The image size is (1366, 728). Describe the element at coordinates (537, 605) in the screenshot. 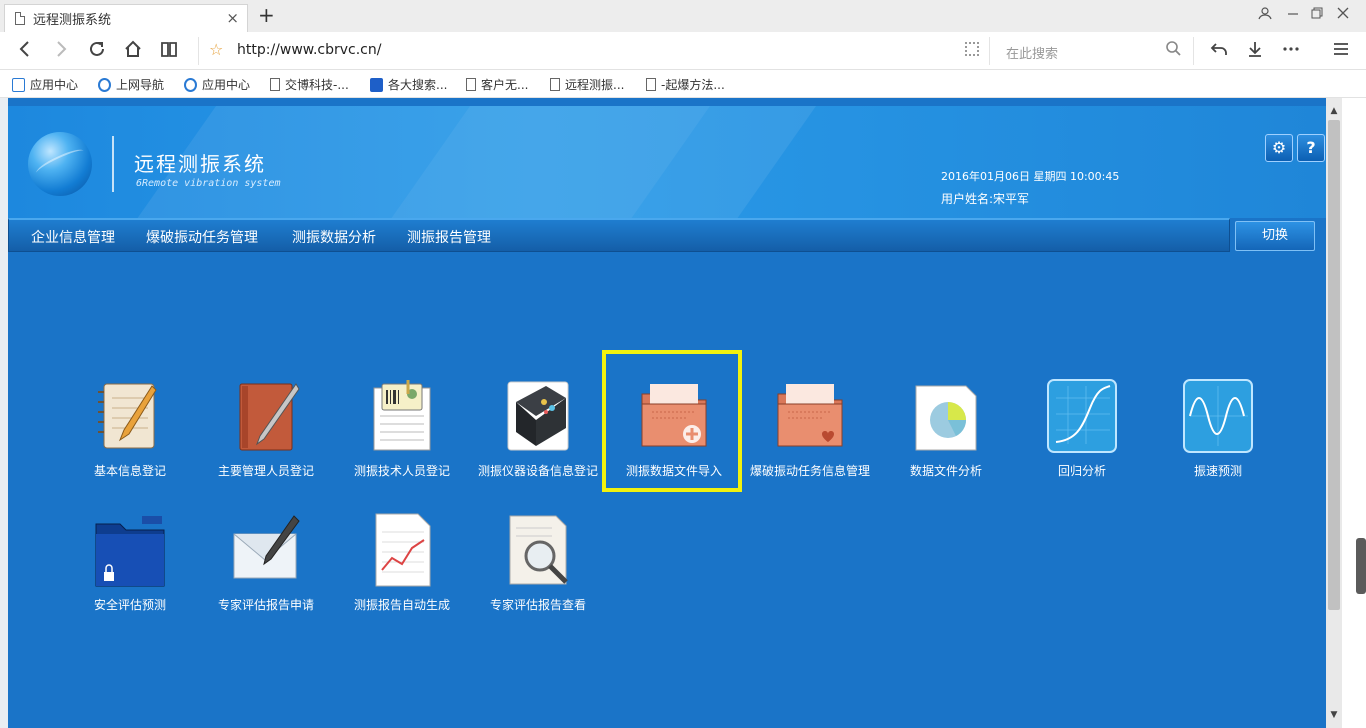

I see `grid-item-label: 专家评估报告查看` at that location.